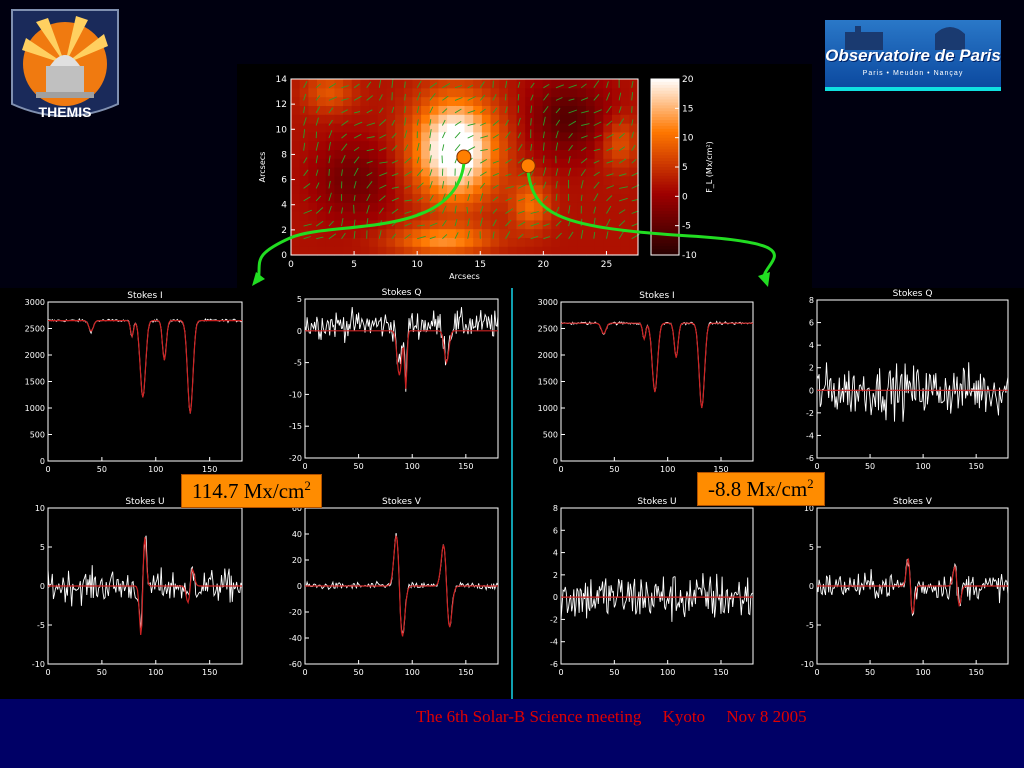  Describe the element at coordinates (417, 265) in the screenshot. I see `map-x-tick-label: 10` at that location.